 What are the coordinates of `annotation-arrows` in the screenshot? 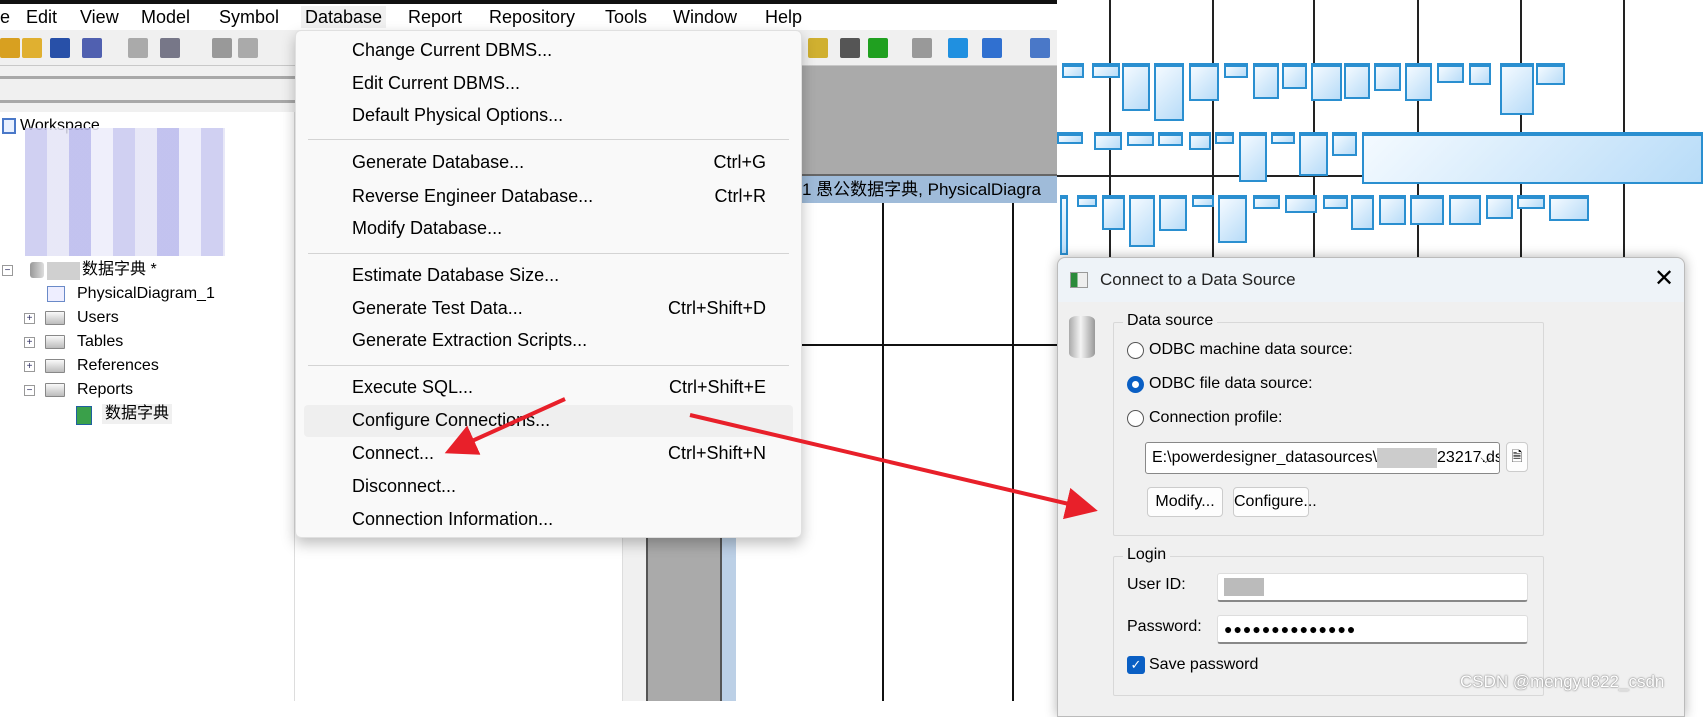 It's located at (771, 458).